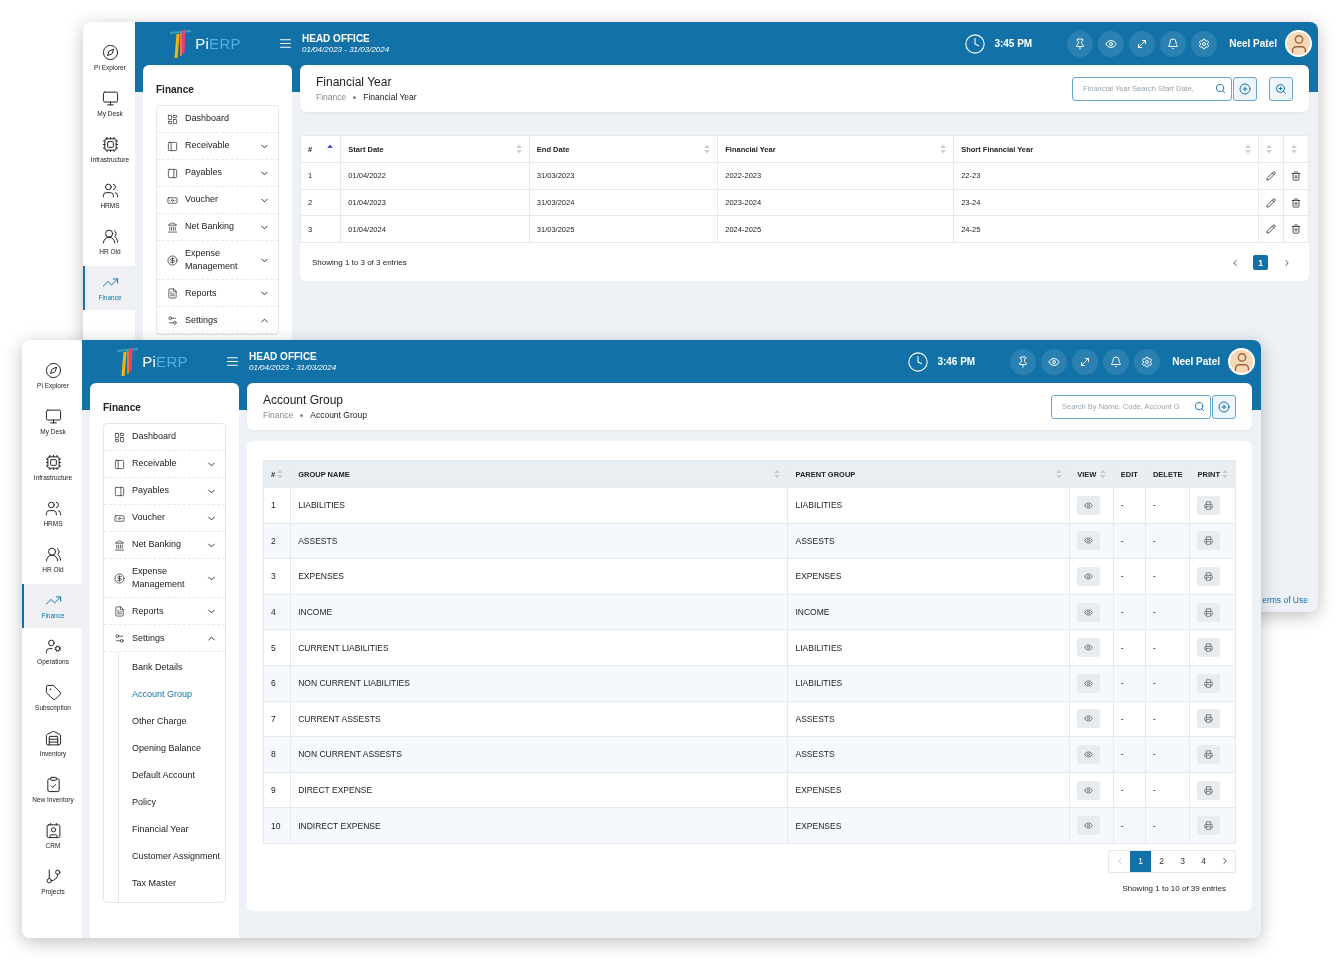 The height and width of the screenshot is (960, 1340). I want to click on sort-icon, so click(330, 149).